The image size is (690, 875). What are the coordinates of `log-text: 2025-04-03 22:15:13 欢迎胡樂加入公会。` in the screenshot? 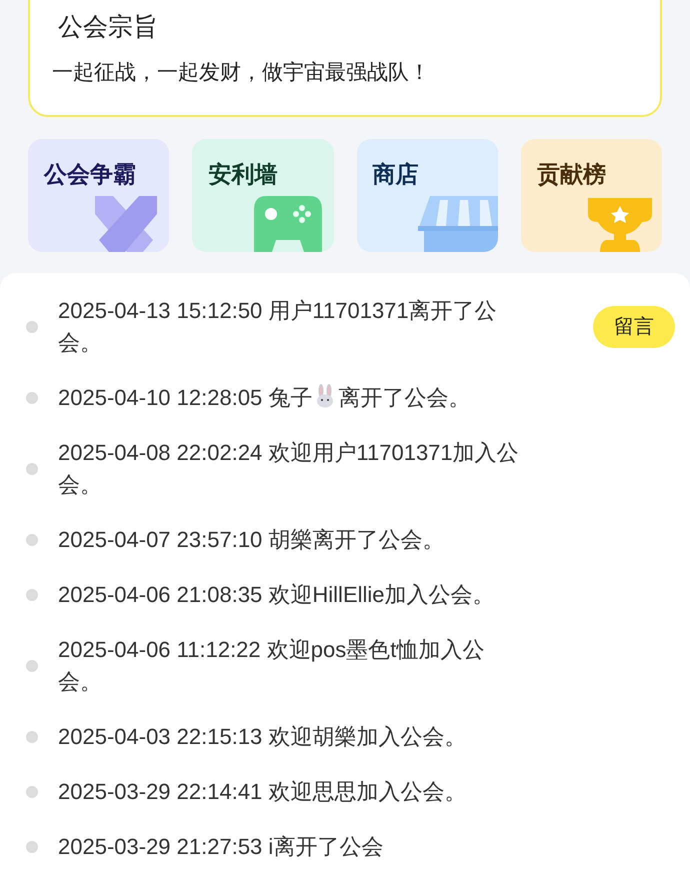 It's located at (262, 736).